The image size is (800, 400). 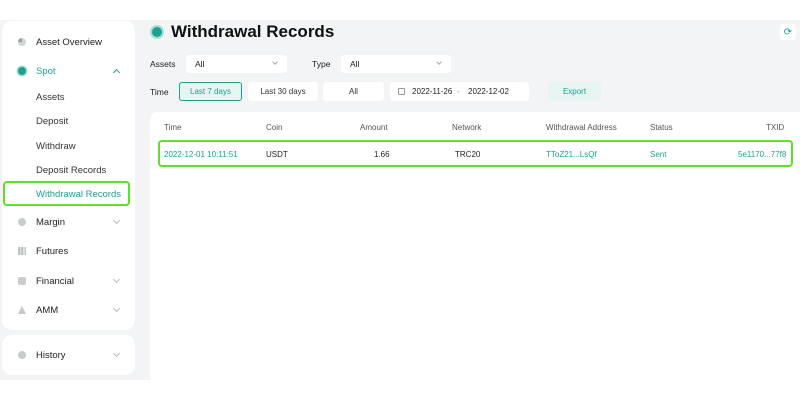 I want to click on sidebar-item-label: Asset Overview, so click(x=69, y=42).